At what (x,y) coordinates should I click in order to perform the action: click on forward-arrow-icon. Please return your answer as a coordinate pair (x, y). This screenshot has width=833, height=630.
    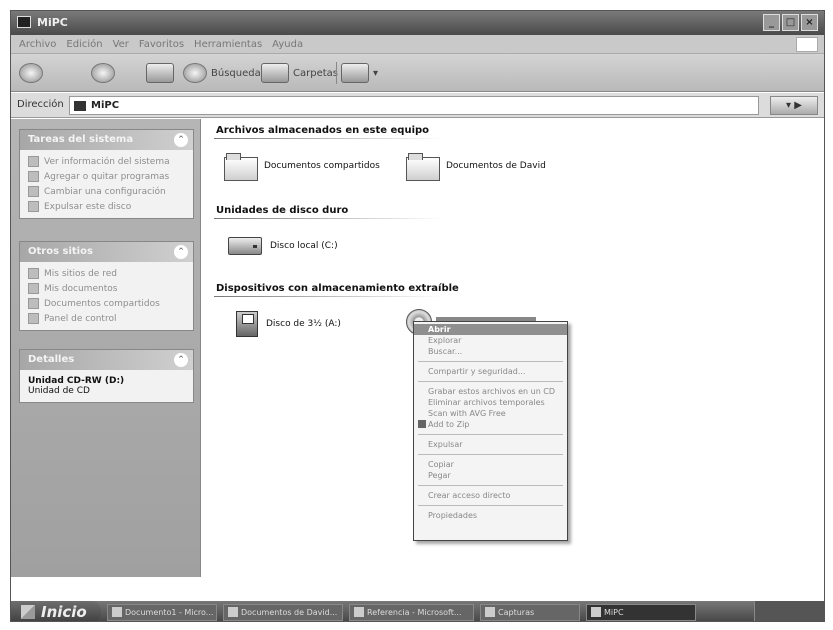
    Looking at the image, I should click on (103, 73).